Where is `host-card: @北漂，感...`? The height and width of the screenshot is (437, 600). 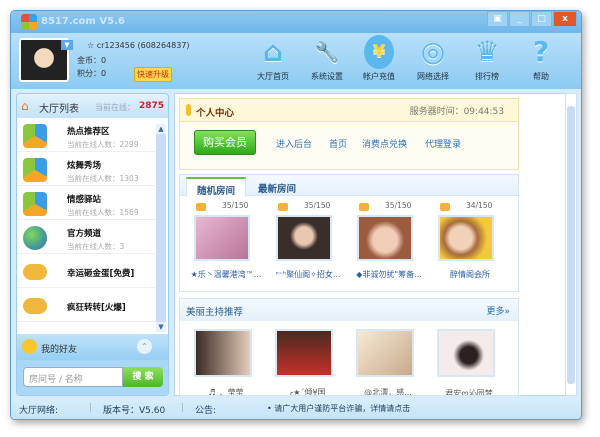
host-card: @北漂，感... is located at coordinates (388, 362).